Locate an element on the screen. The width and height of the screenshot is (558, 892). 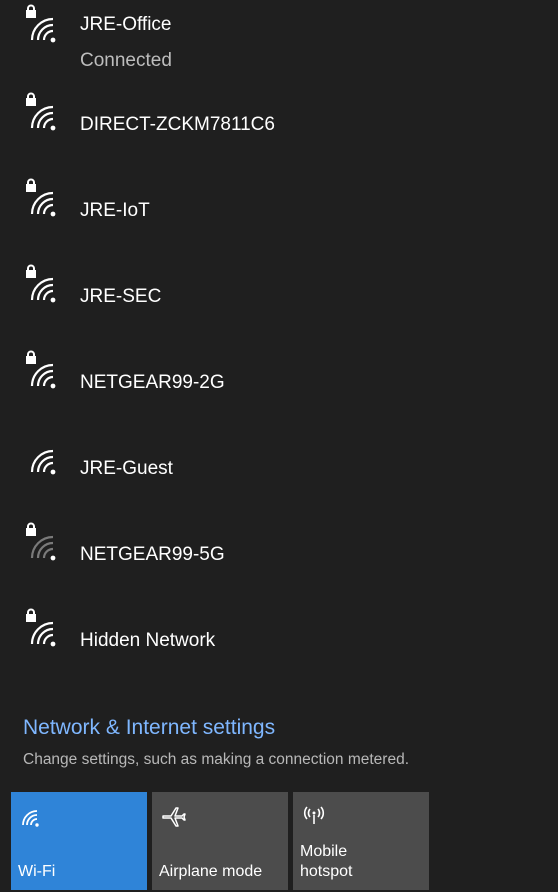
wifi-icon is located at coordinates (32, 817).